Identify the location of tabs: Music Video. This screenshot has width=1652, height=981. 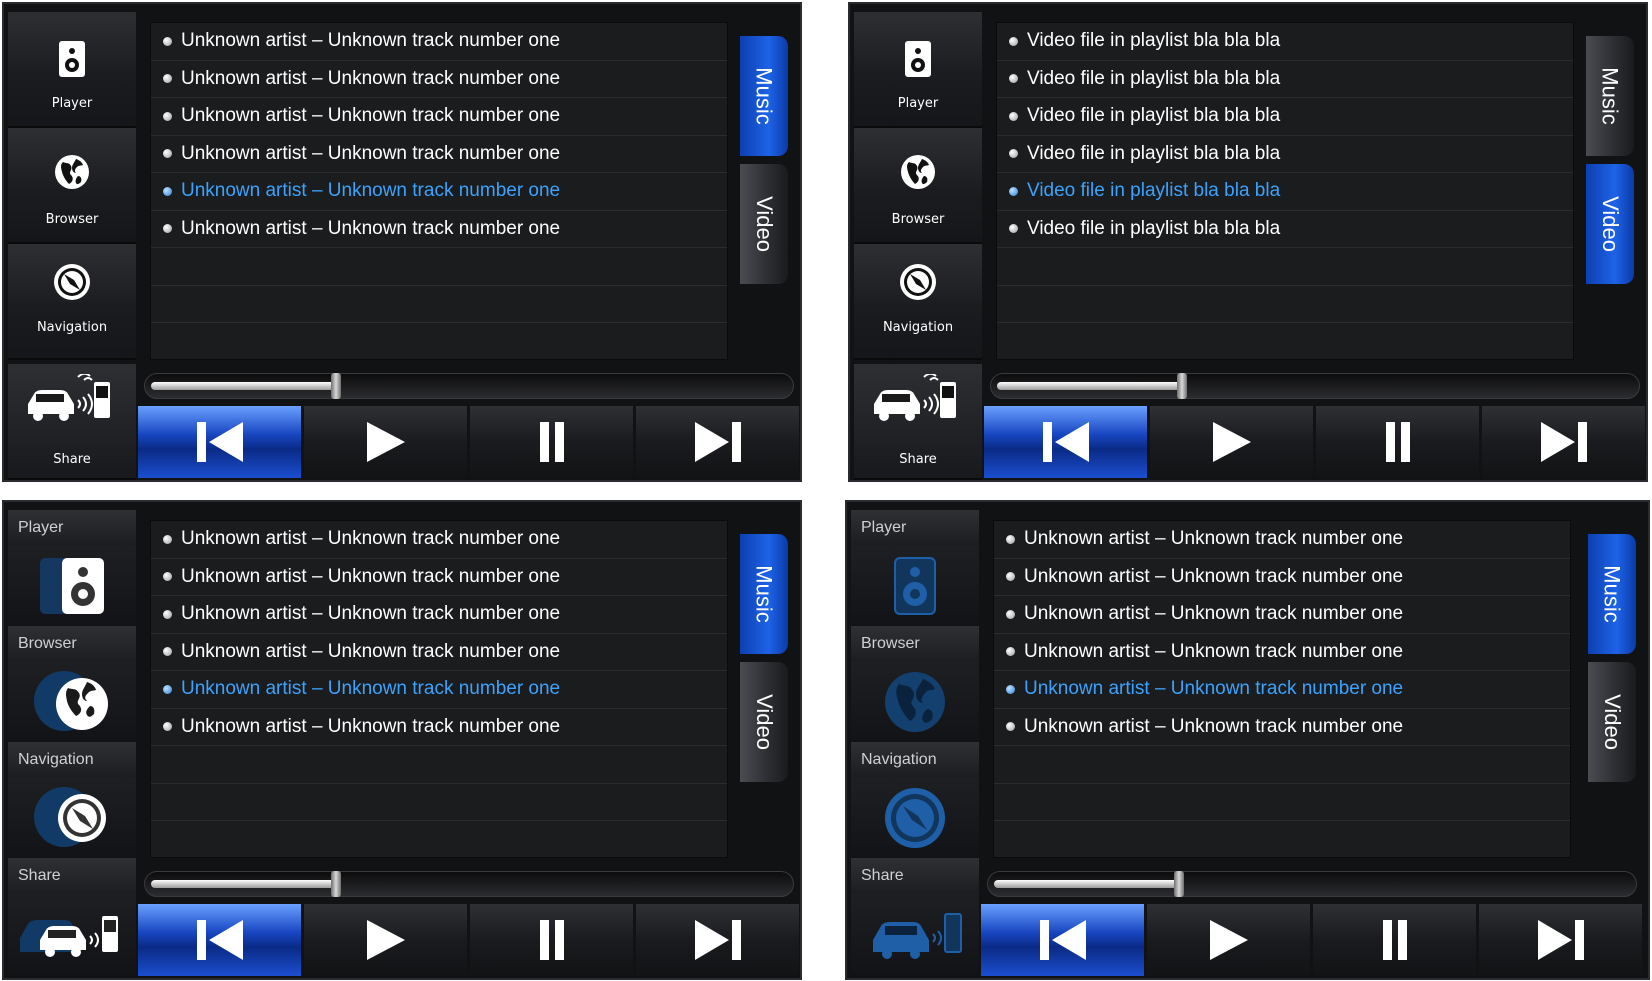
(764, 164).